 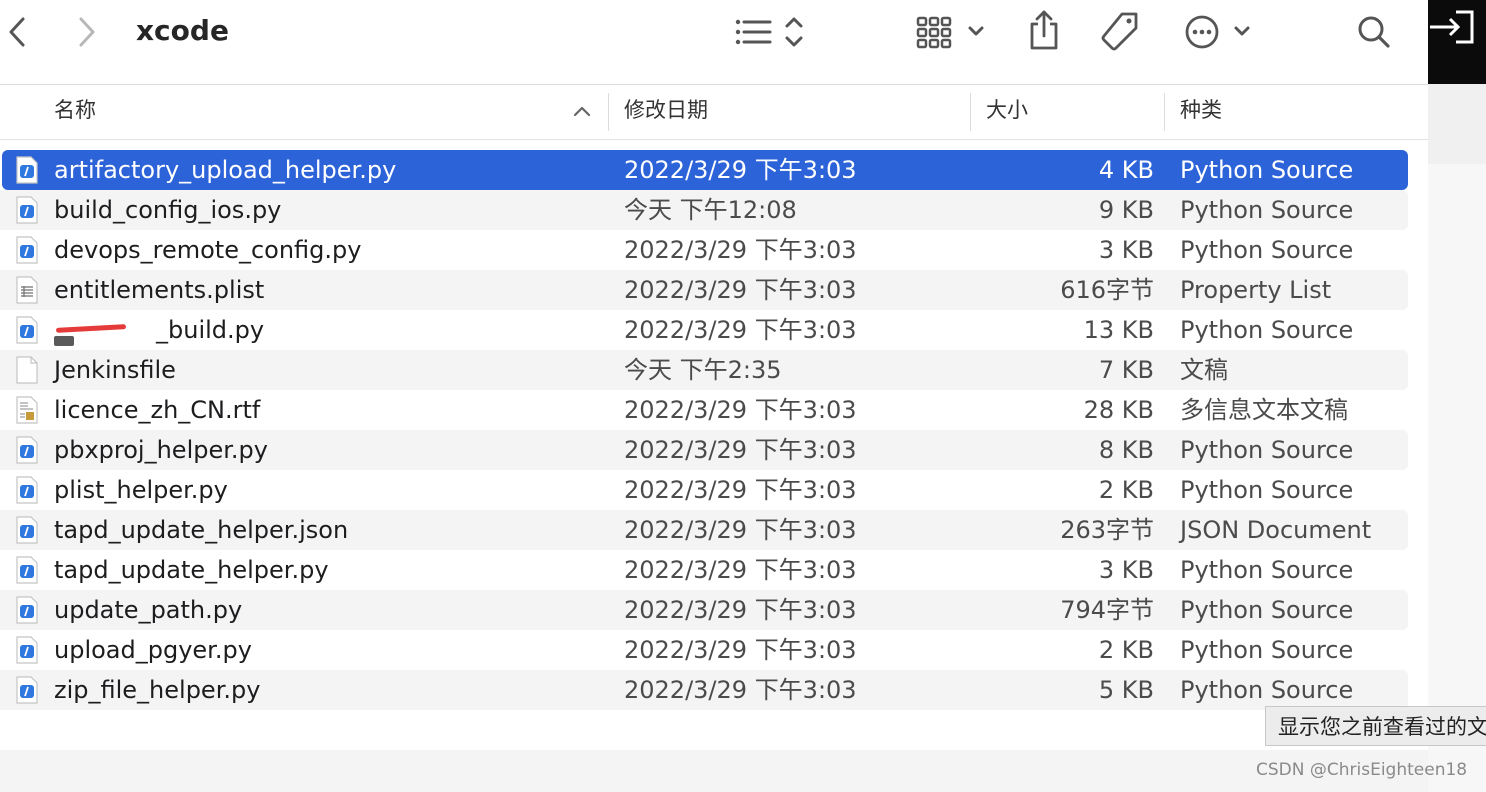 I want to click on file-size: 9 KB, so click(x=1126, y=210).